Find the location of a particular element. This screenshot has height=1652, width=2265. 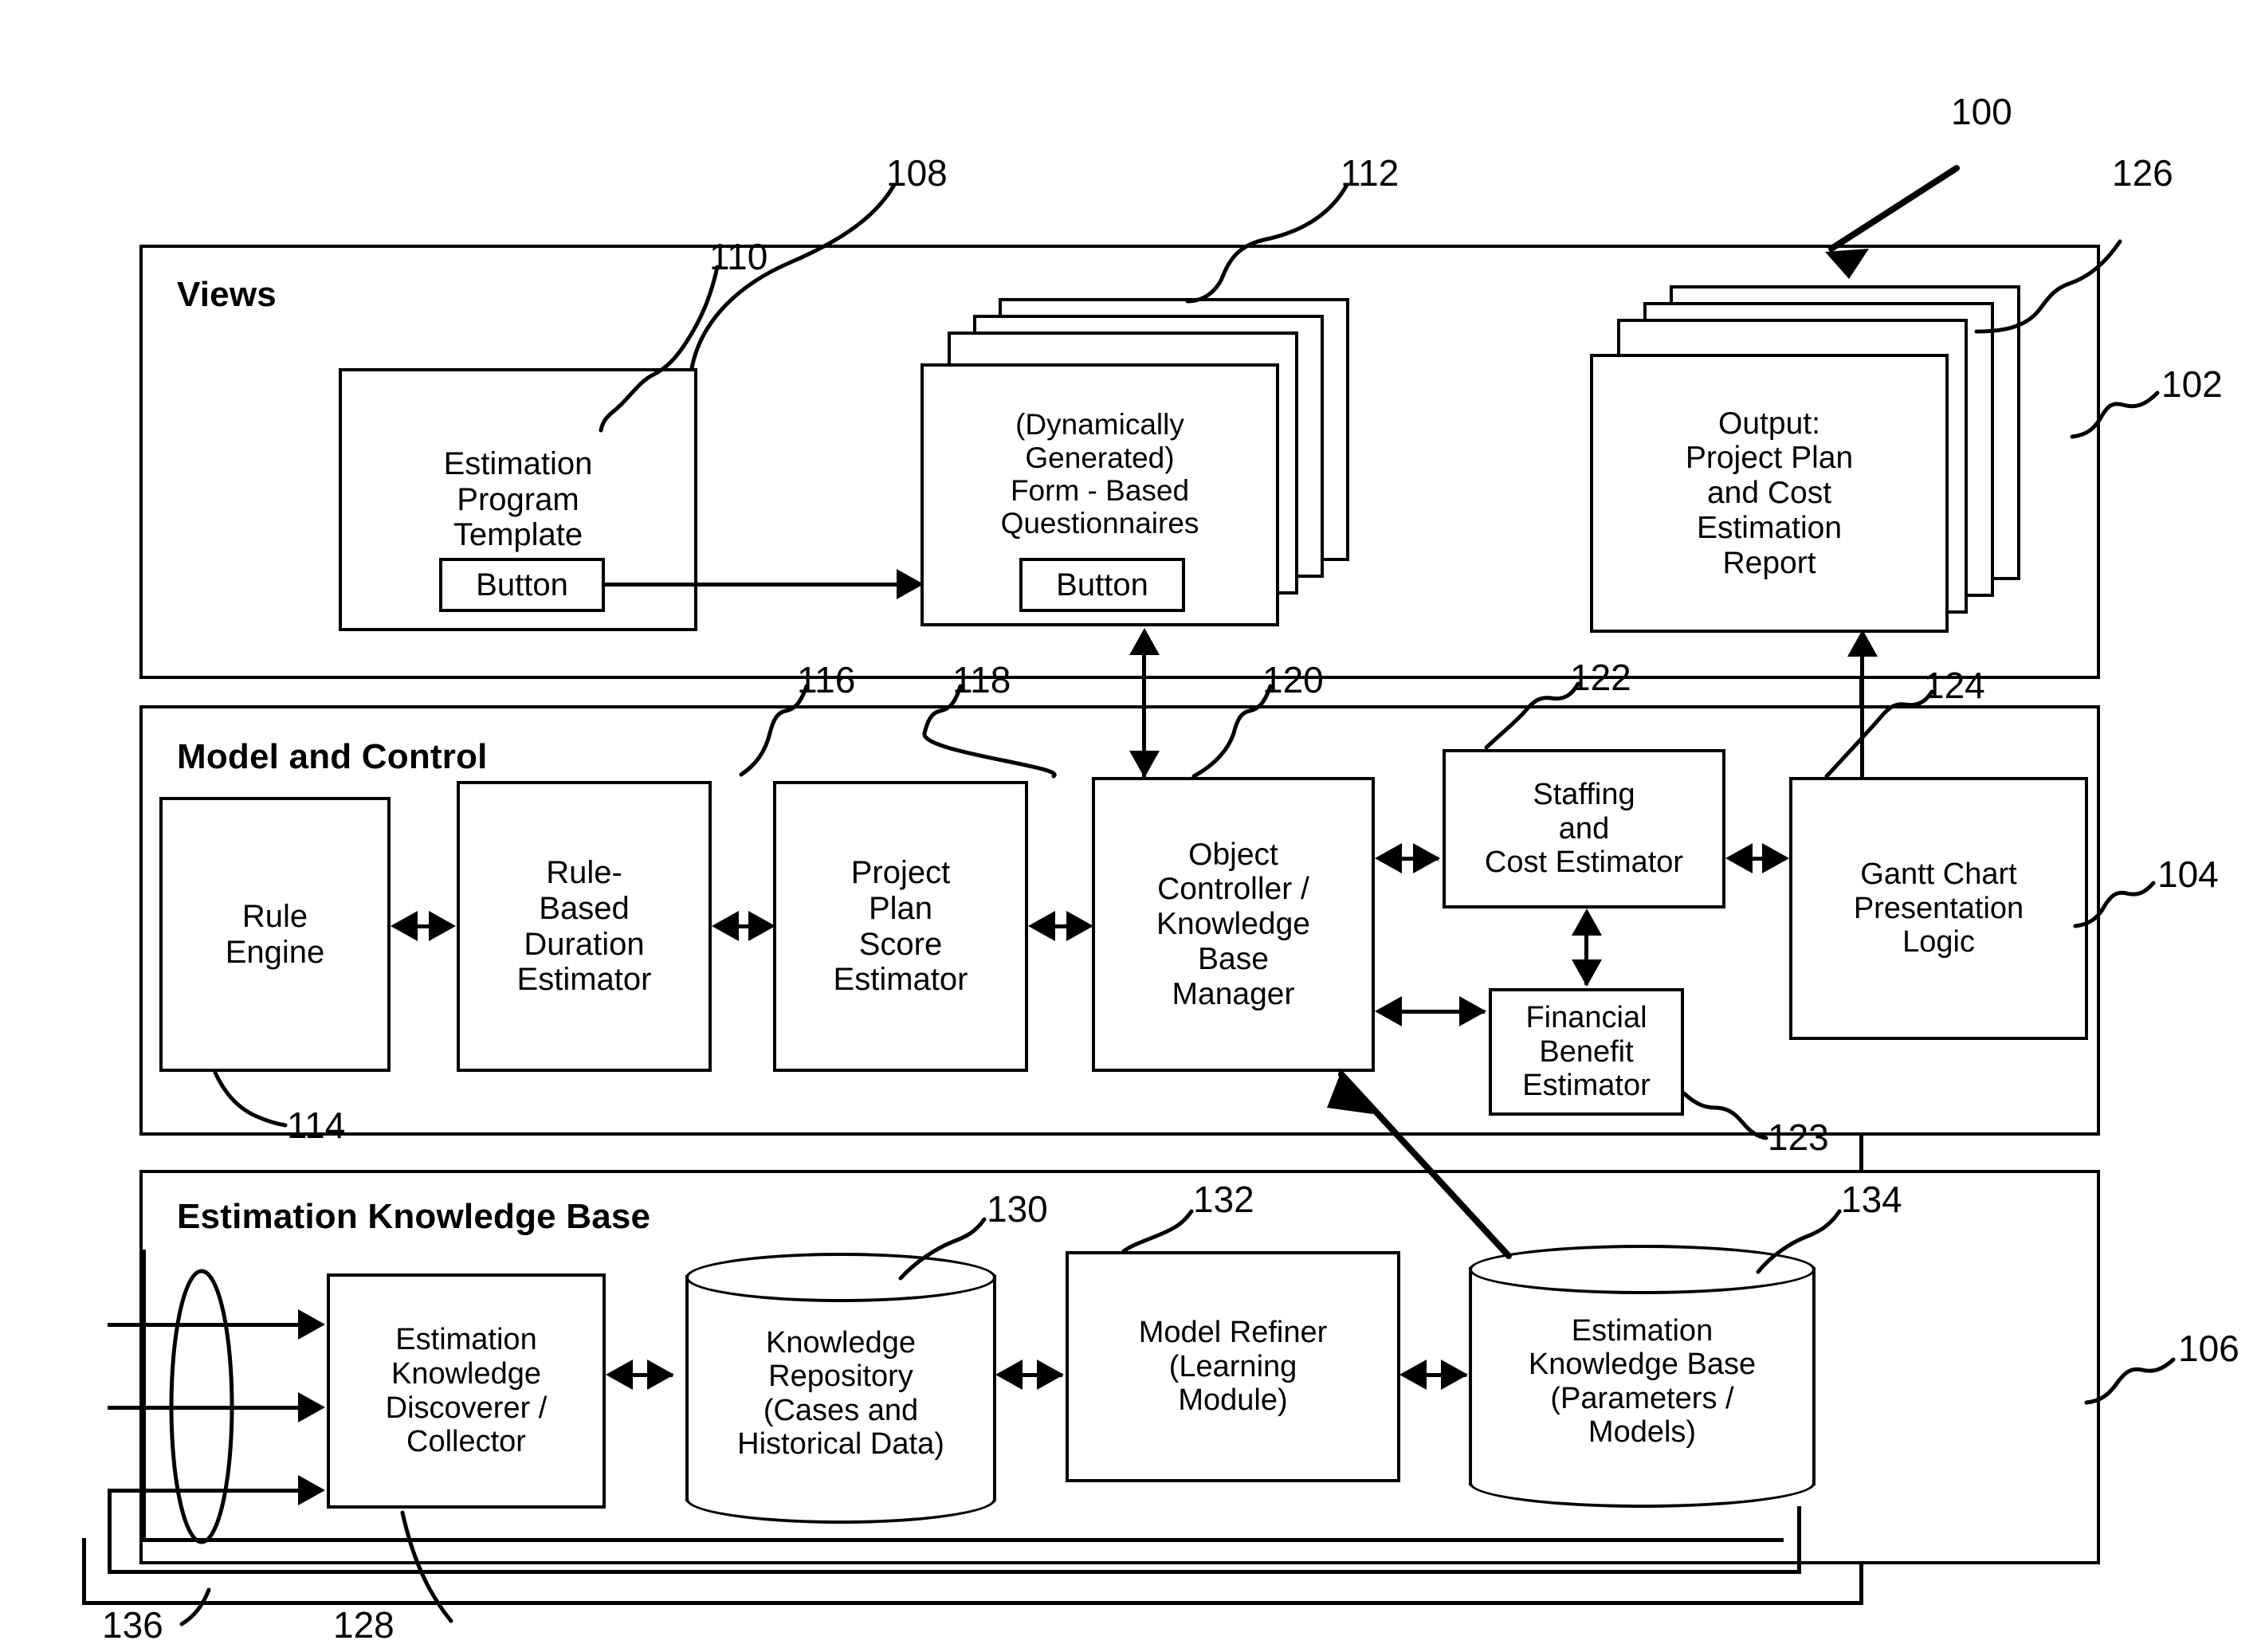

link-staffing-to-gantt-head-left is located at coordinates (1739, 858).